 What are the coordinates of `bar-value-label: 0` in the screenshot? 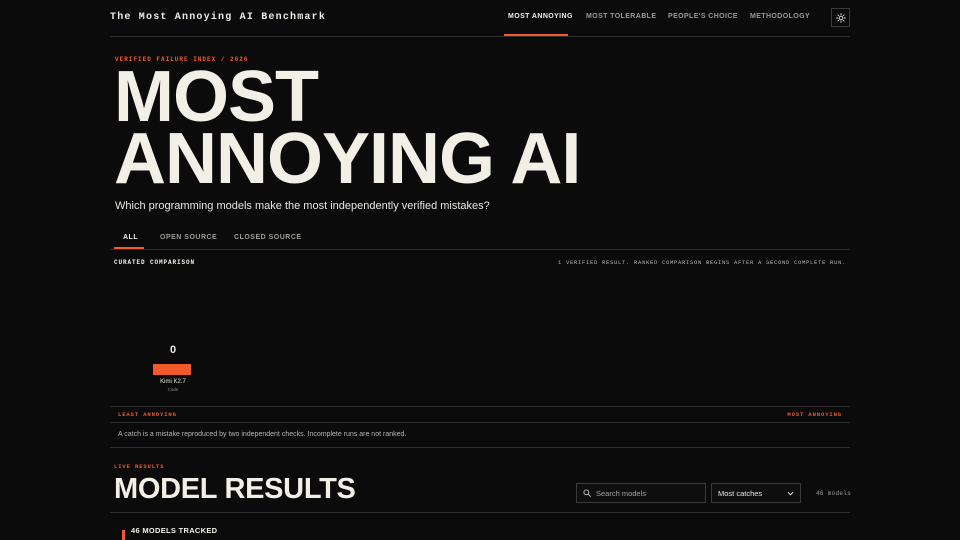 It's located at (173, 350).